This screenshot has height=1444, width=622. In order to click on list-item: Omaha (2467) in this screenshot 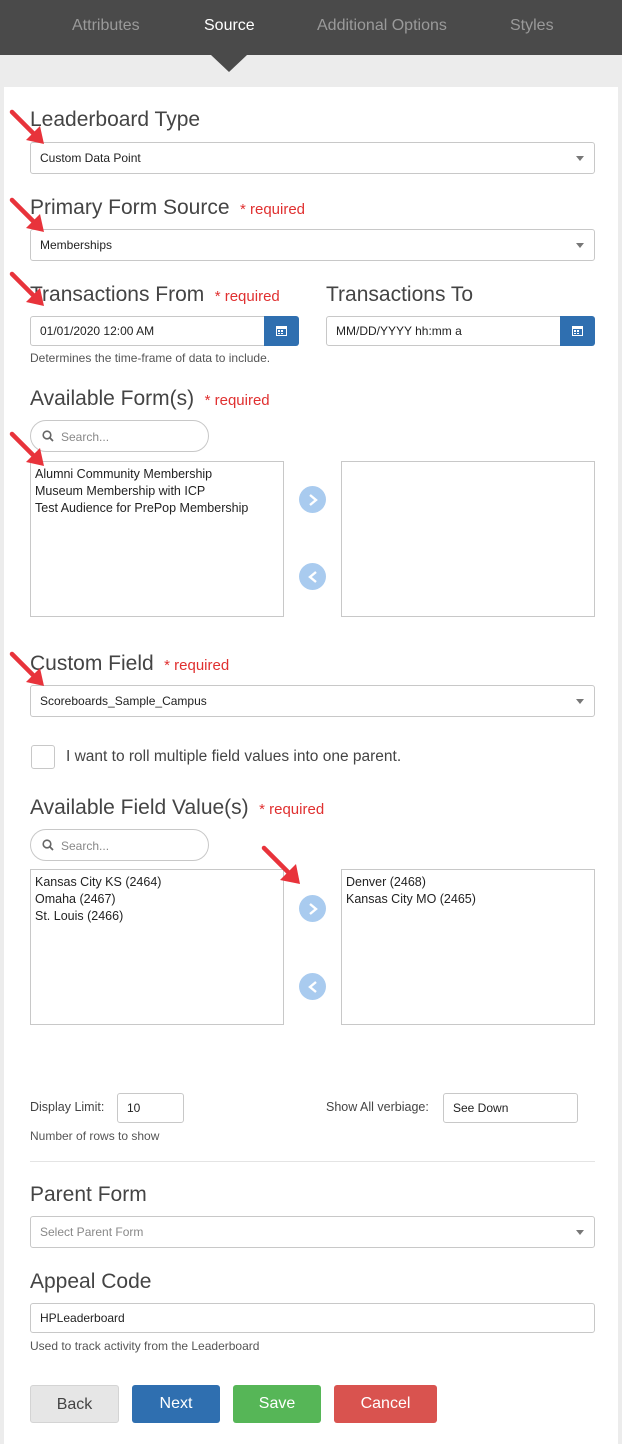, I will do `click(157, 899)`.